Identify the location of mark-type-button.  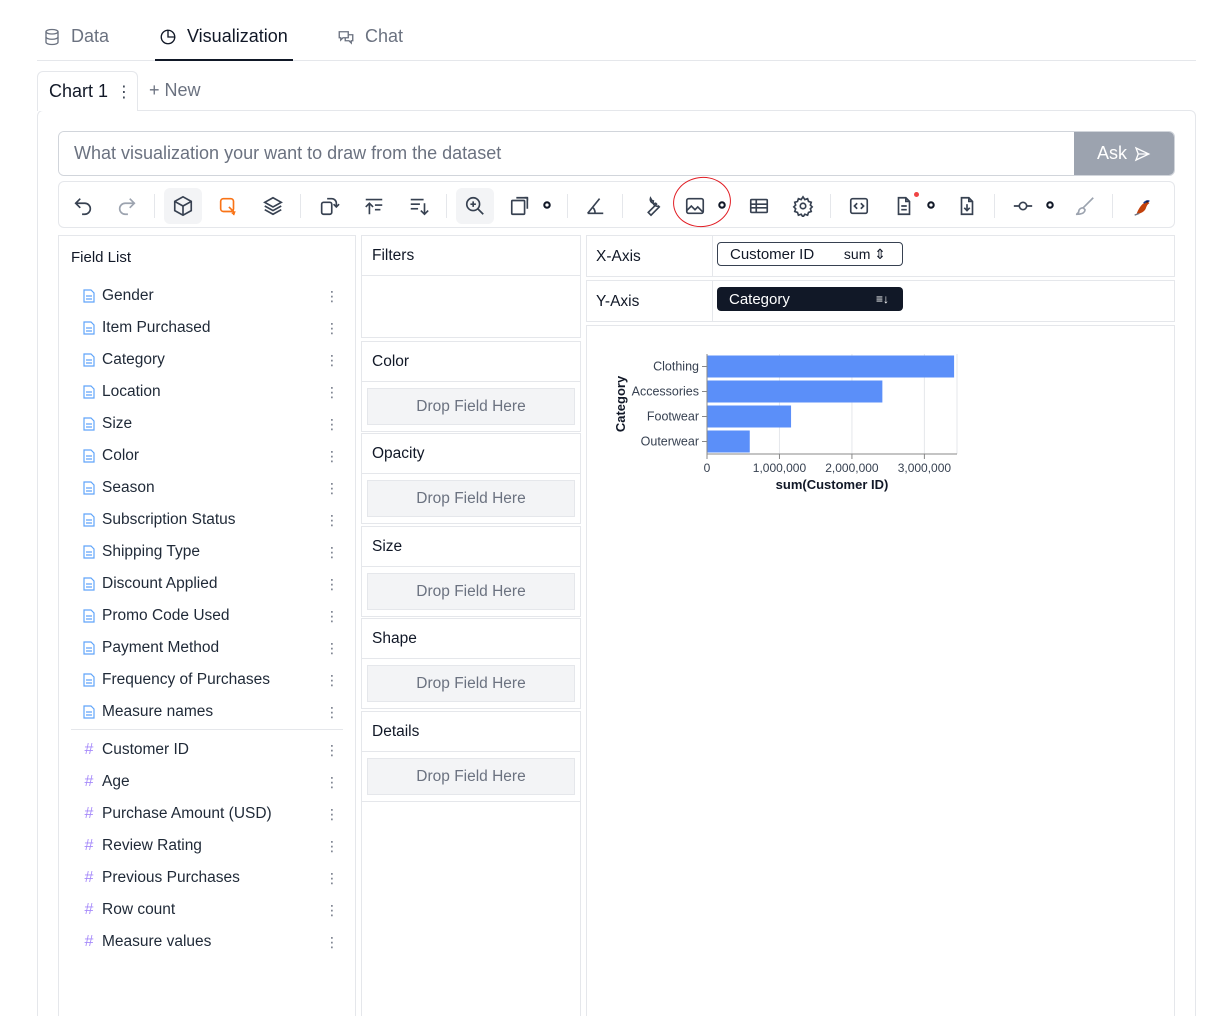
(183, 206).